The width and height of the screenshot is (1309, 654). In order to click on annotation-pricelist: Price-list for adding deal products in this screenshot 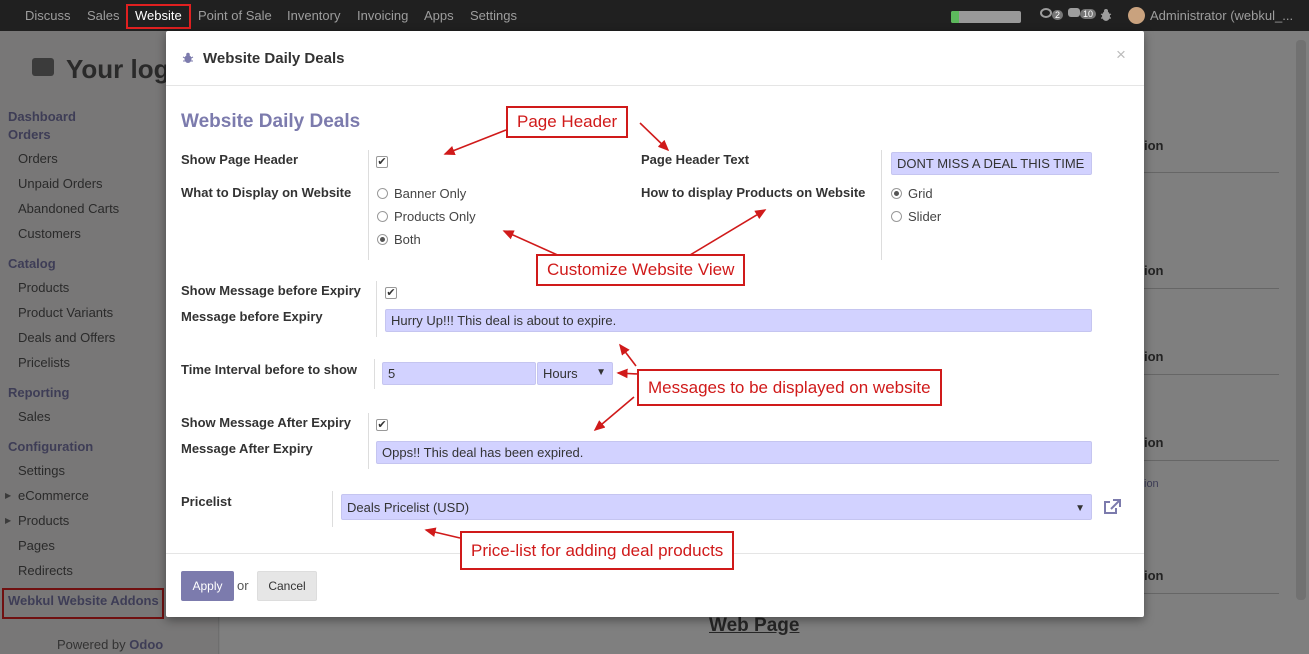, I will do `click(597, 550)`.